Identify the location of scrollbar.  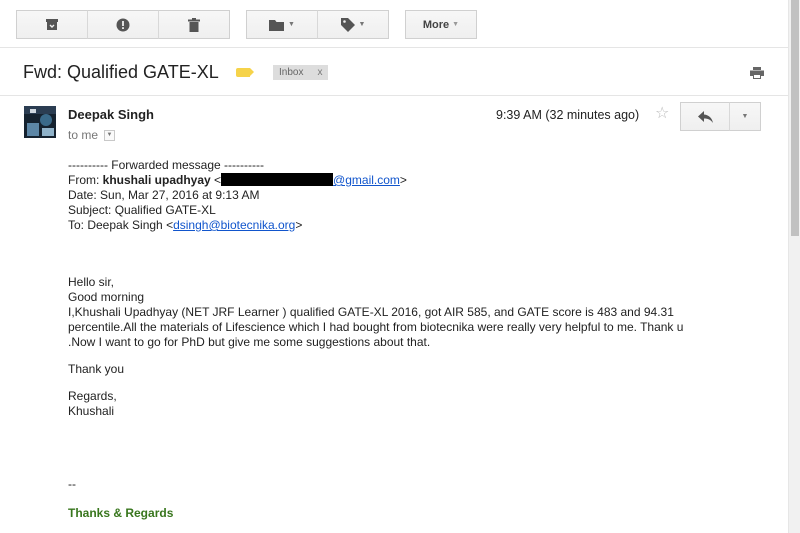
(794, 266).